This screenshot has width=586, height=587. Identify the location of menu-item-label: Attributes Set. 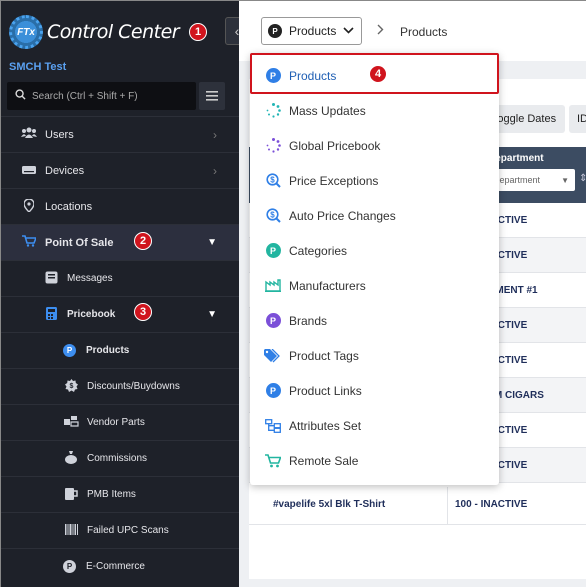
(325, 425).